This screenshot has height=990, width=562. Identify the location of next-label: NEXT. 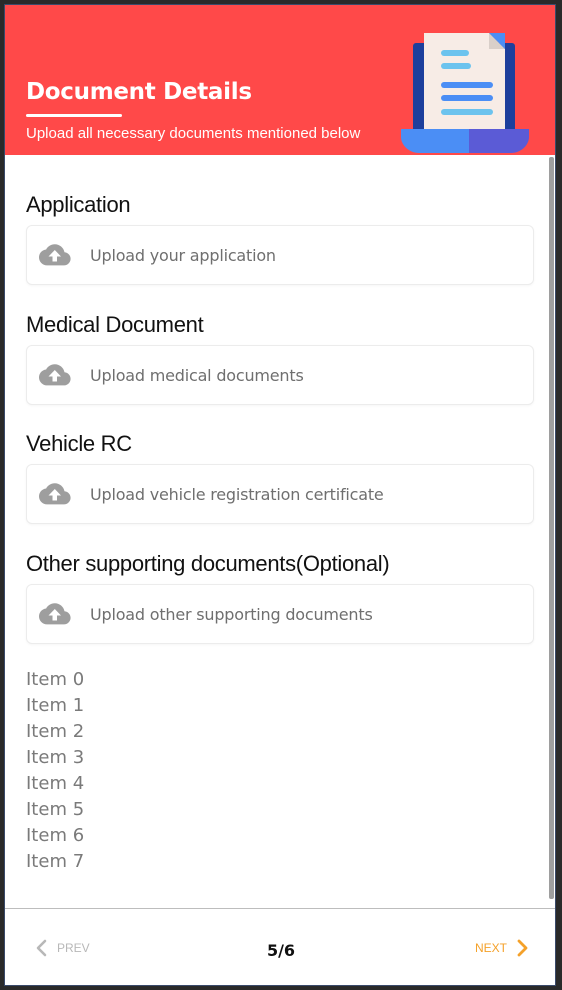
(490, 948).